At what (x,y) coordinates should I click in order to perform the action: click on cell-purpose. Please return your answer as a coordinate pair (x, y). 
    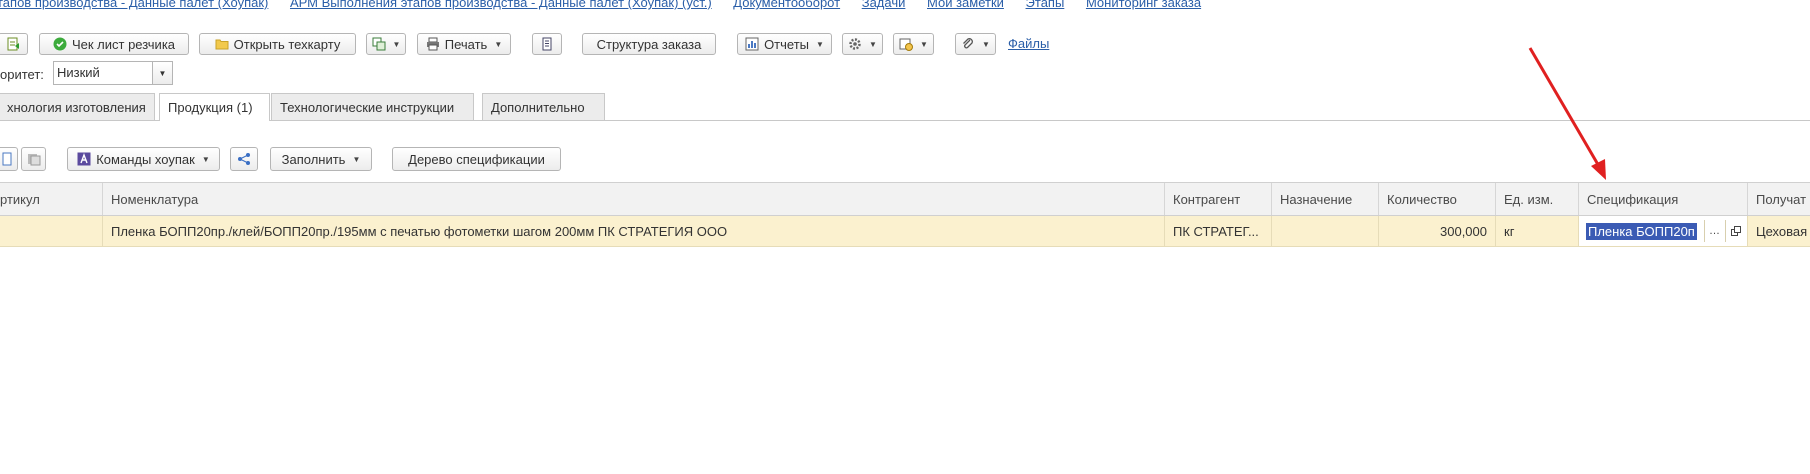
    Looking at the image, I should click on (1324, 231).